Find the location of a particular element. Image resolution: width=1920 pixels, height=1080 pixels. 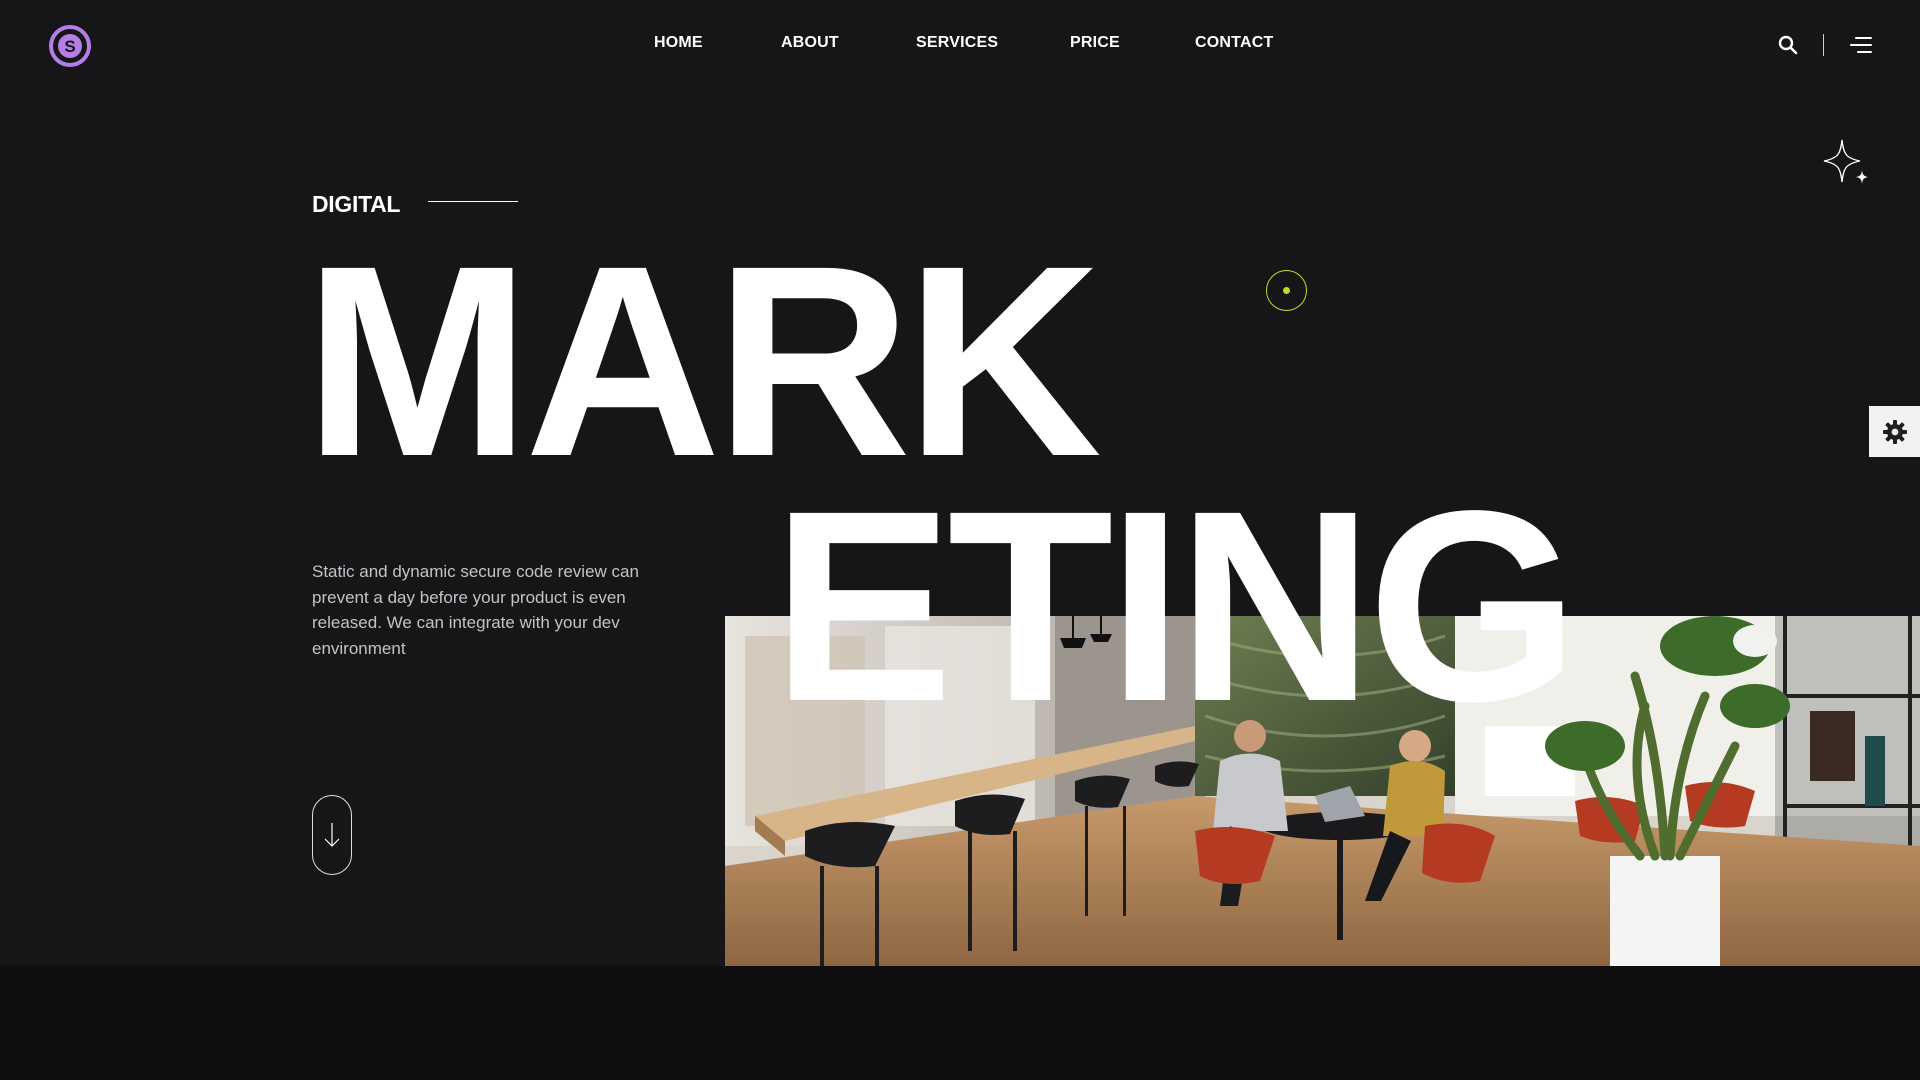

scroll-down-button is located at coordinates (332, 835).